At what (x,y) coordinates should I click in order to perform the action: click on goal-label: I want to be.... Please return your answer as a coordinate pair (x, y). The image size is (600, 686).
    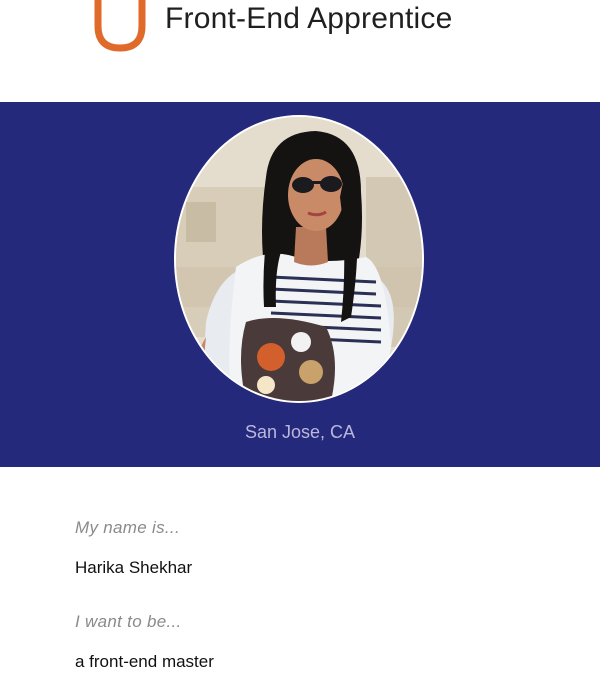
    Looking at the image, I should click on (128, 621).